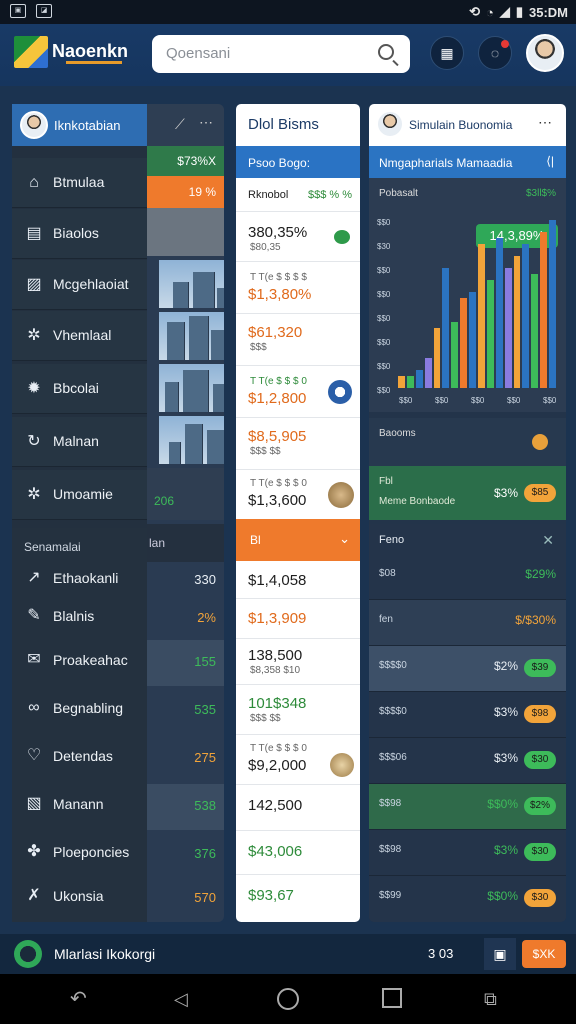 This screenshot has width=576, height=1024. I want to click on drawer-item: ♡ Detendas, so click(79, 757).